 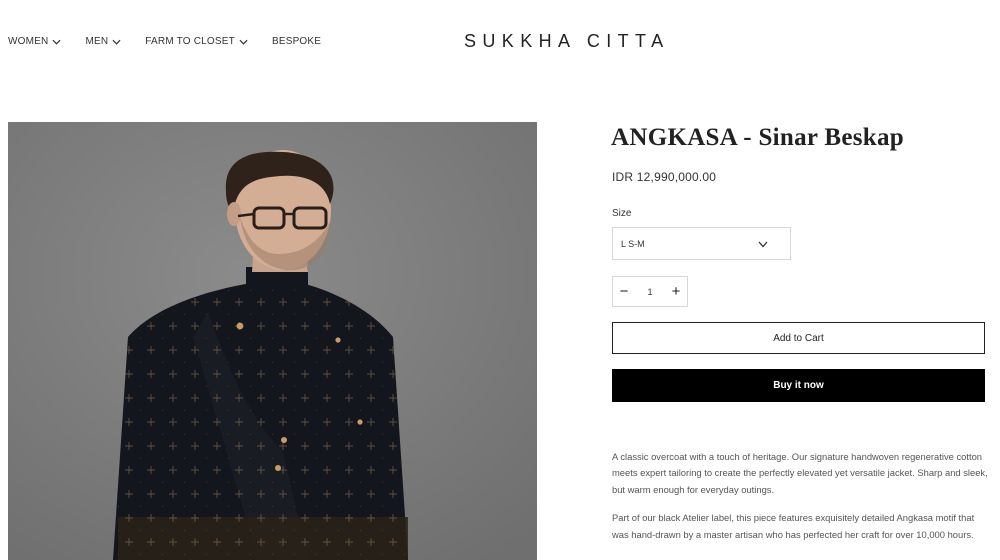 I want to click on quantity-value: 1, so click(x=650, y=292).